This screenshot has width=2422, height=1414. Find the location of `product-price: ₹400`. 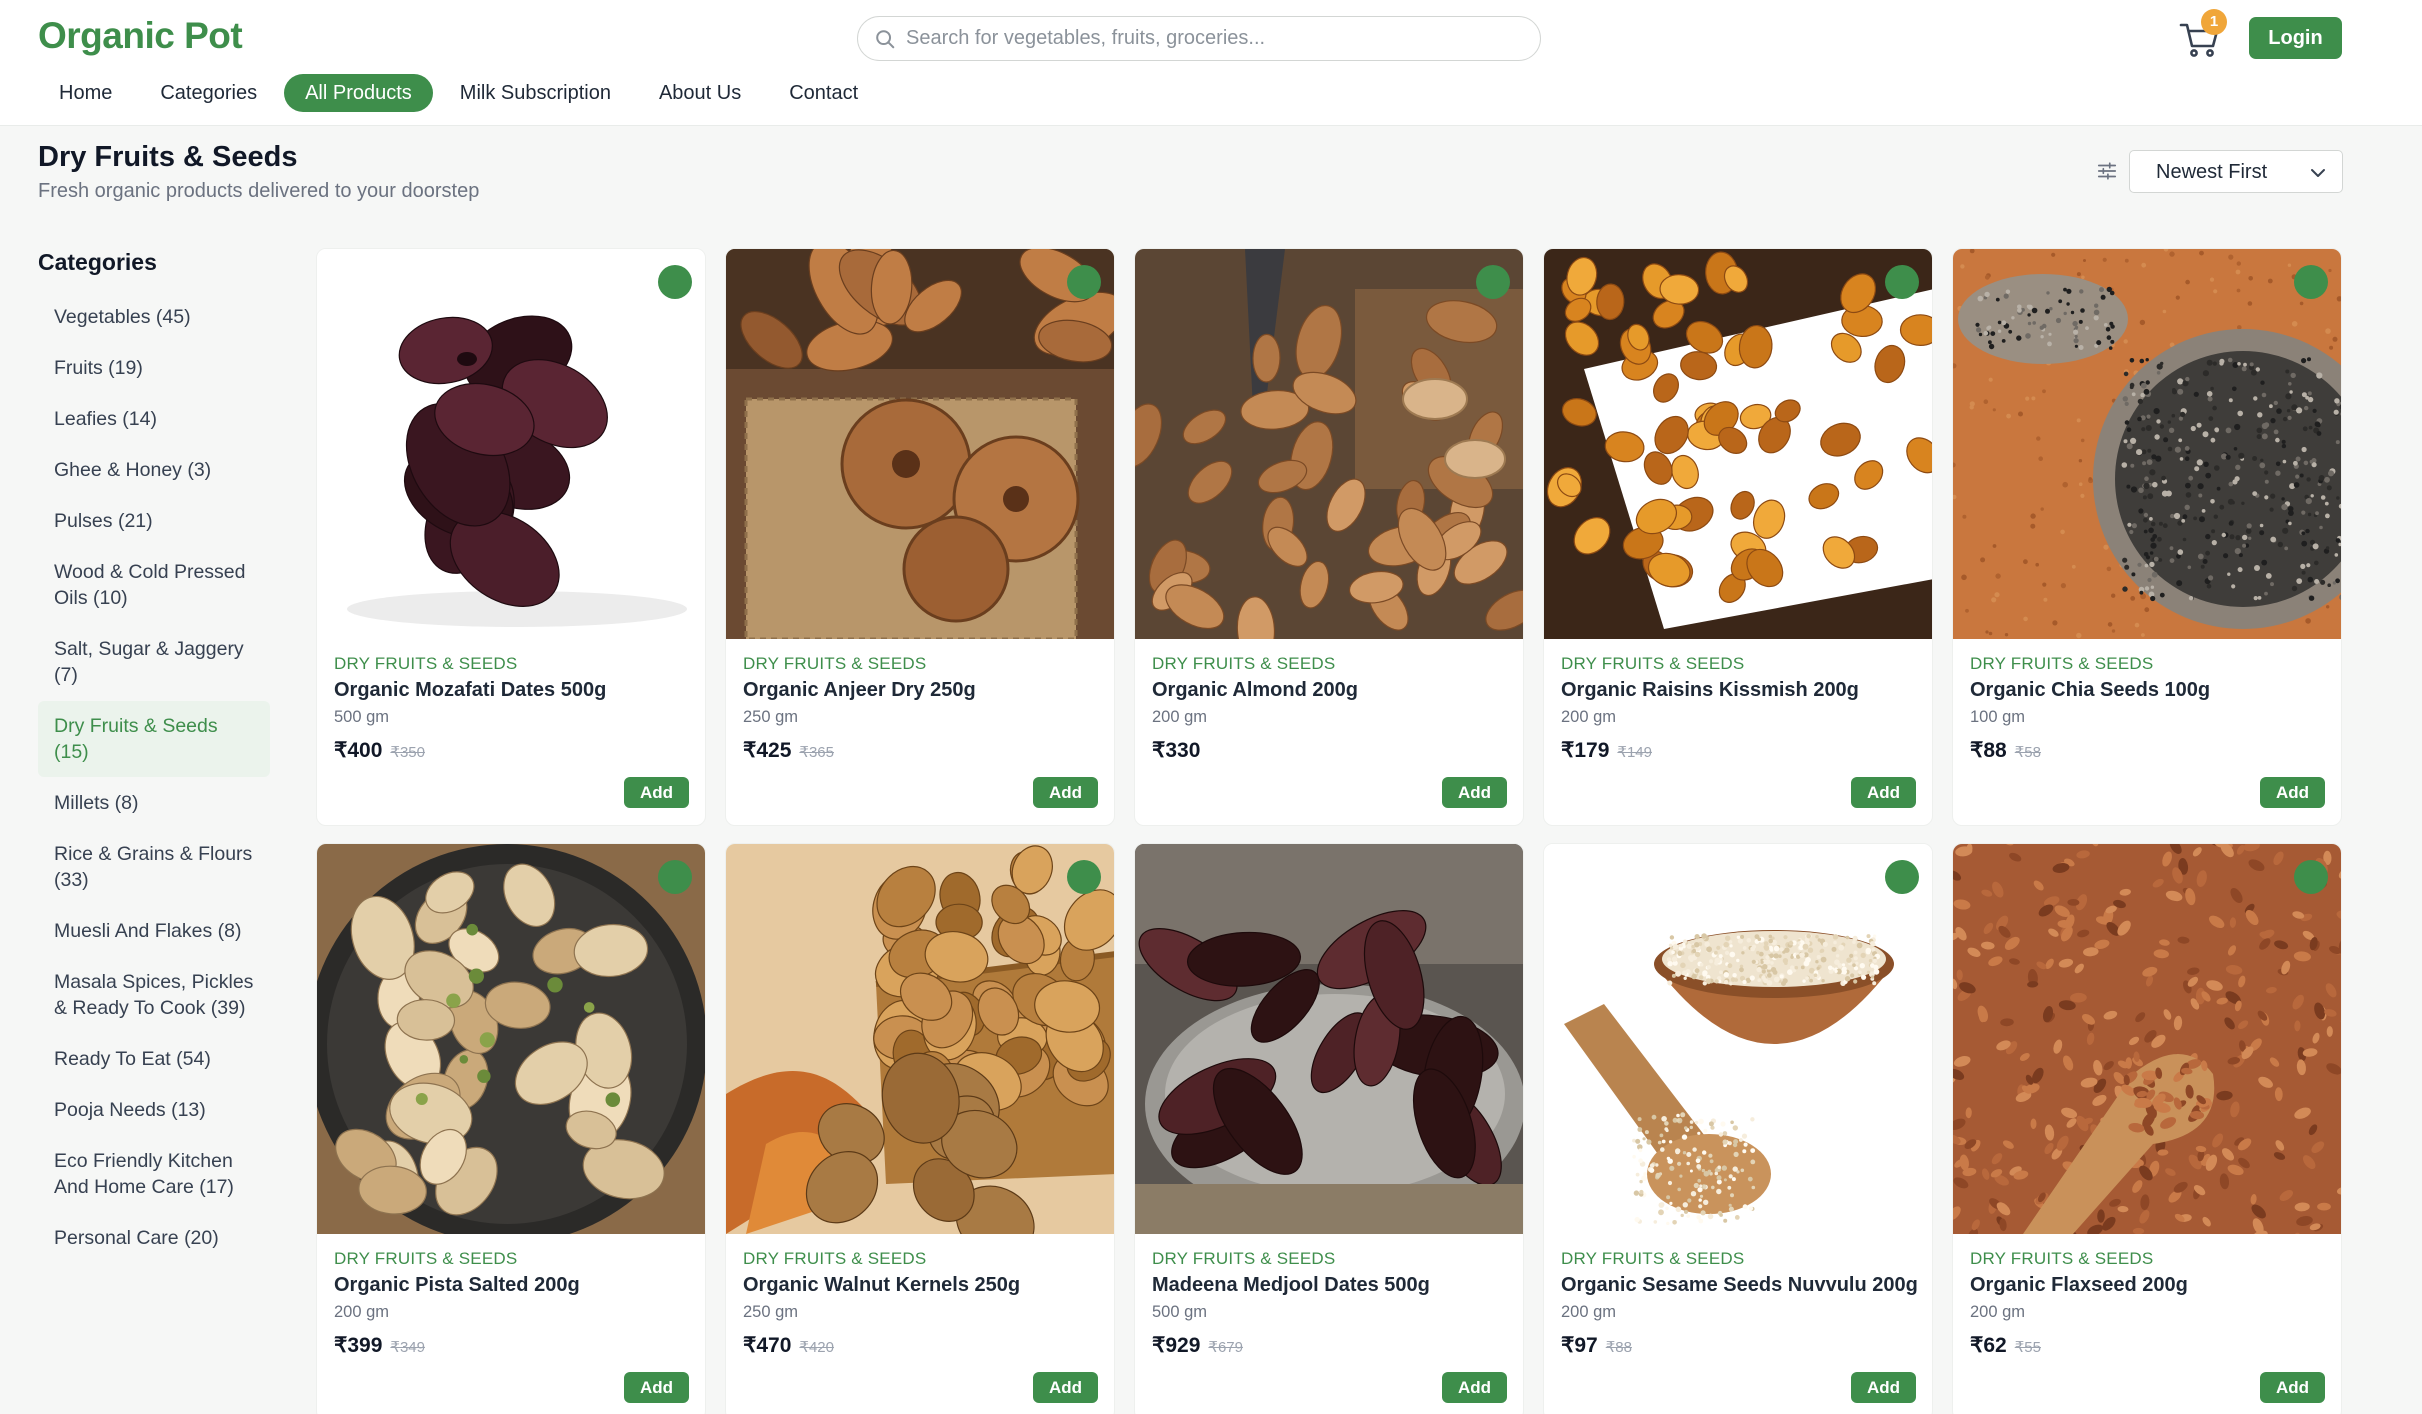

product-price: ₹400 is located at coordinates (358, 750).